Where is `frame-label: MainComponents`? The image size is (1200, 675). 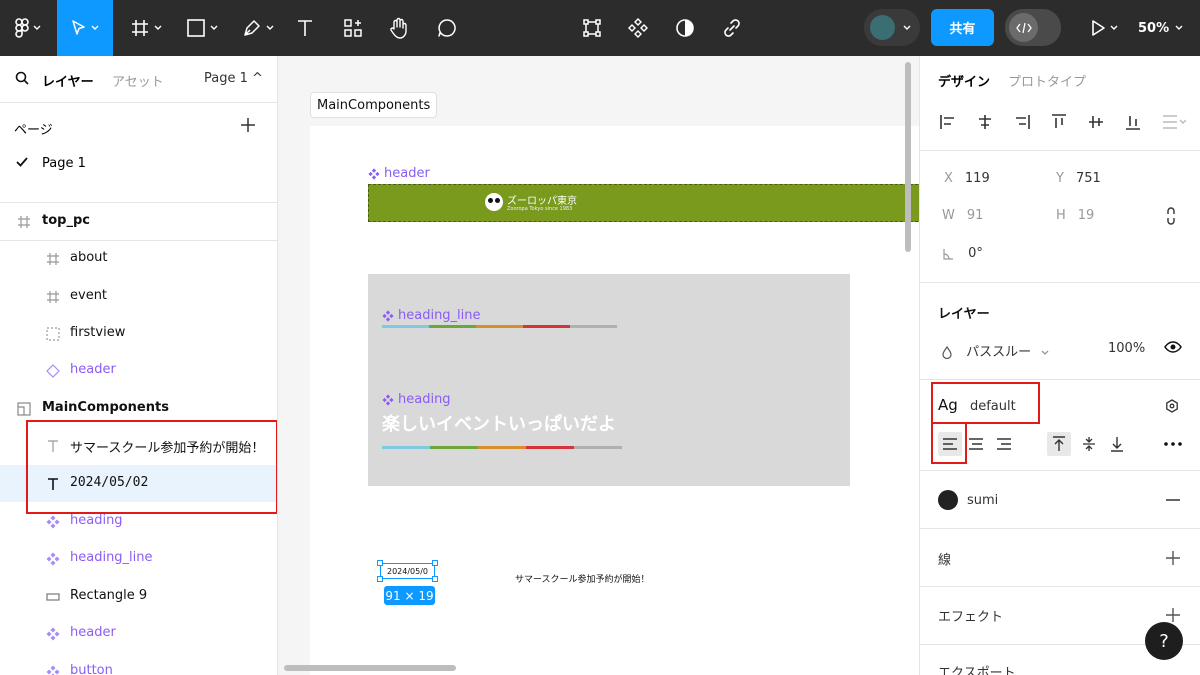 frame-label: MainComponents is located at coordinates (374, 105).